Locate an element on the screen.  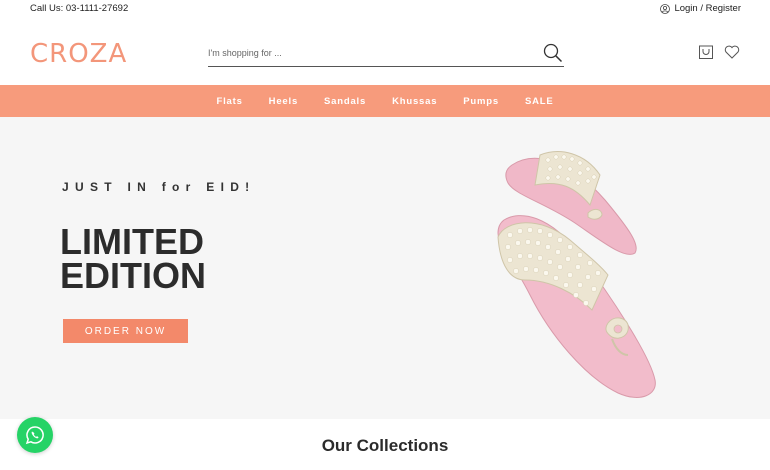
search-button is located at coordinates (553, 53).